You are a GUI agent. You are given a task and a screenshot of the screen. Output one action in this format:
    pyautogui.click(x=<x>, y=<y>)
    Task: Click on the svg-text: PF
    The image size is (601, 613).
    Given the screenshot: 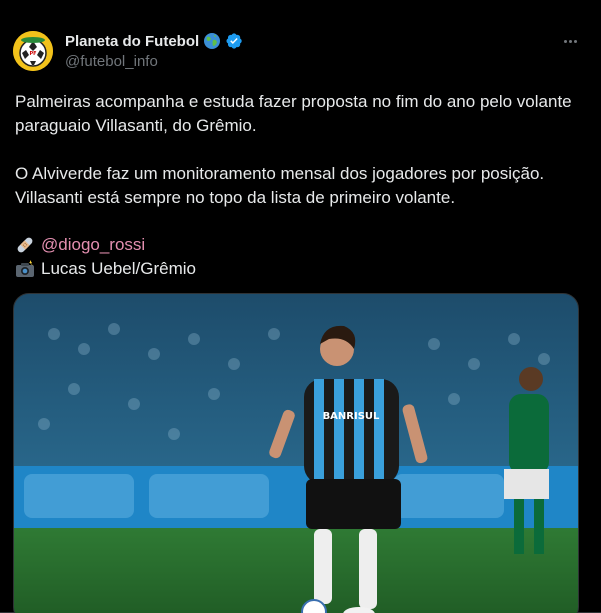 What is the action you would take?
    pyautogui.click(x=32, y=54)
    